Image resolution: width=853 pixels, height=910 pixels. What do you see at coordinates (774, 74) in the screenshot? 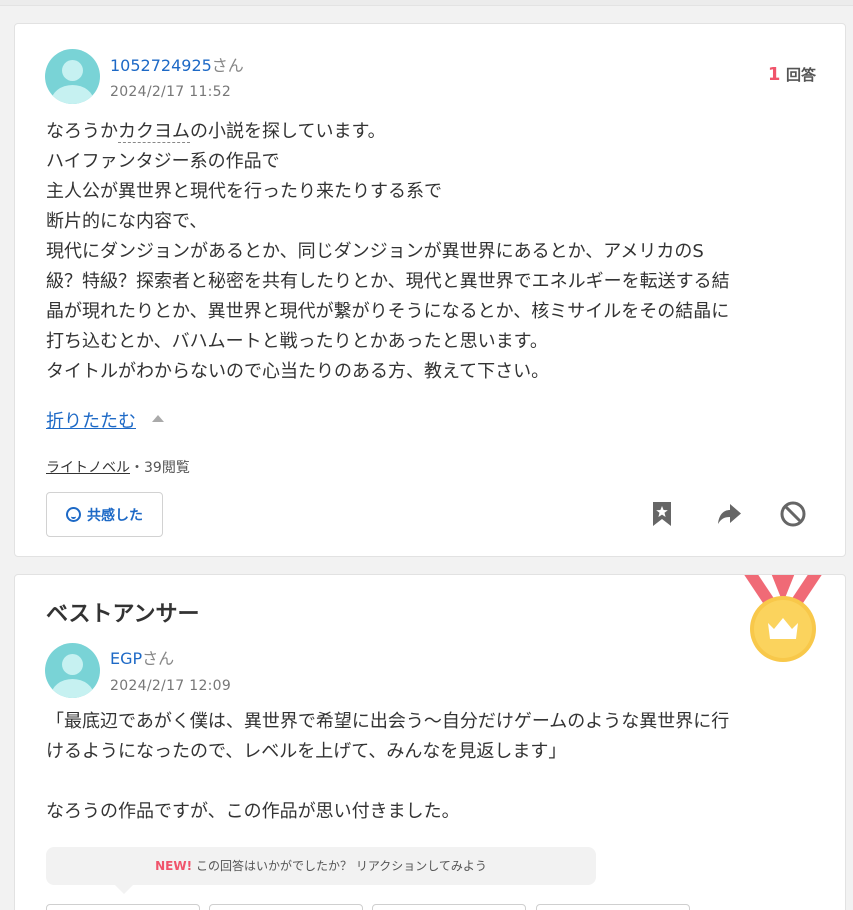
I see `answer-count-number: 1` at bounding box center [774, 74].